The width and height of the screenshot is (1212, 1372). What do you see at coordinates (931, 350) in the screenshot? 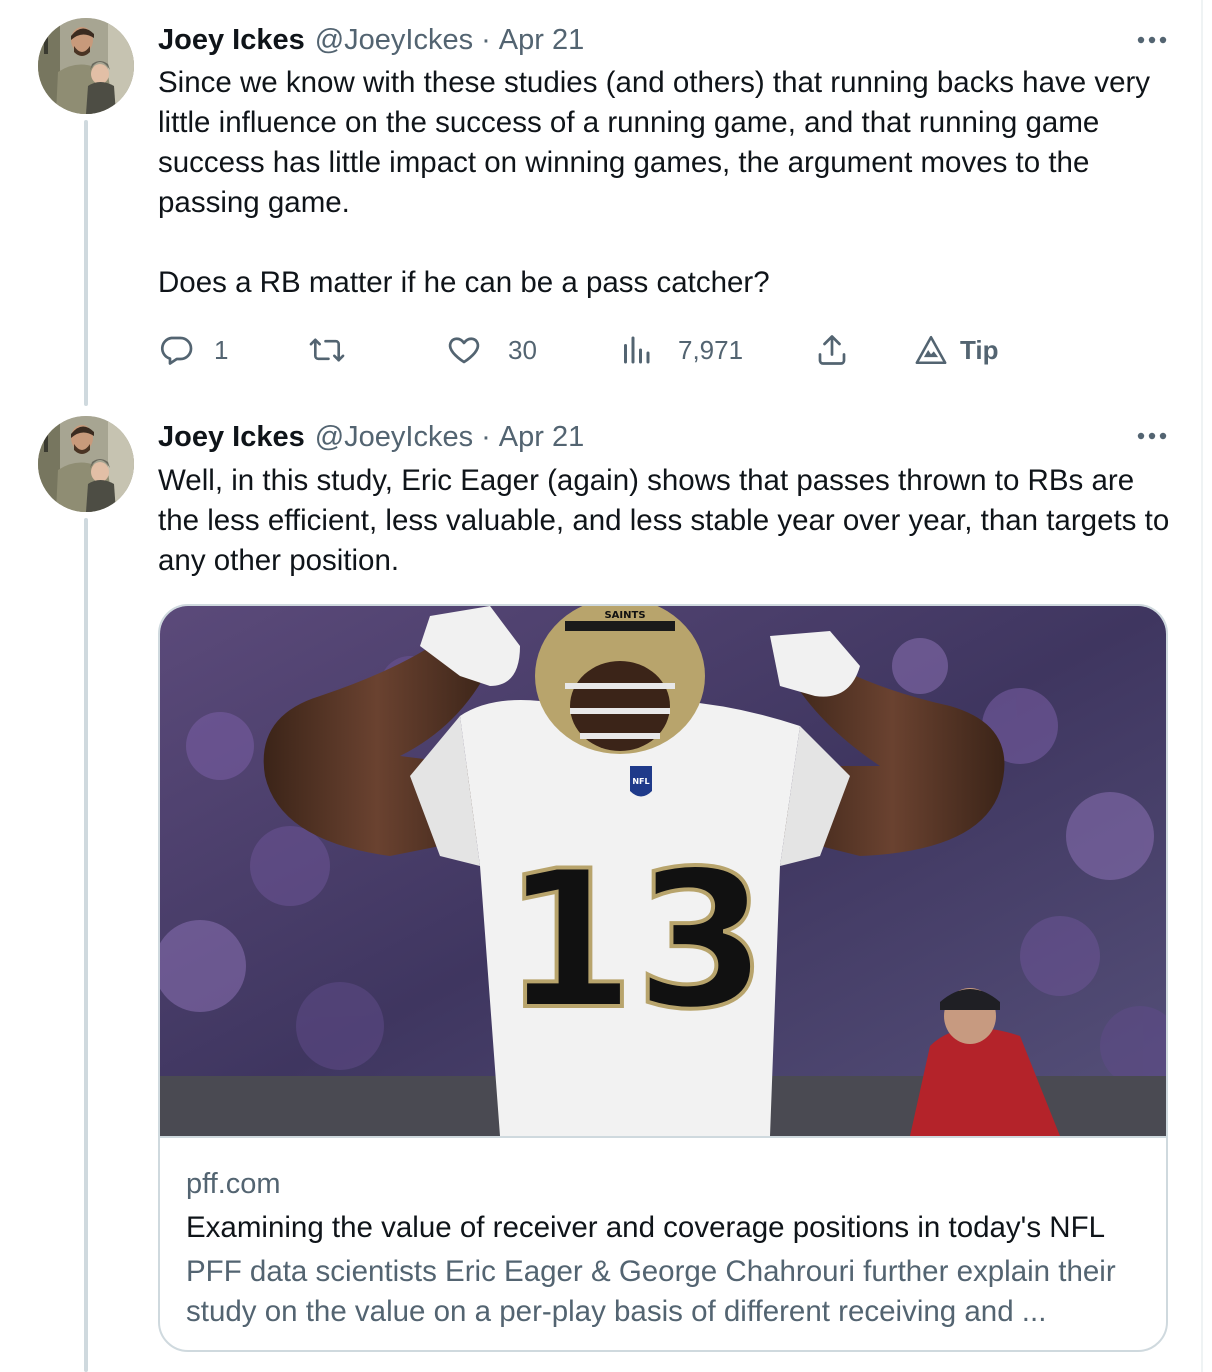
I see `tip-icon` at bounding box center [931, 350].